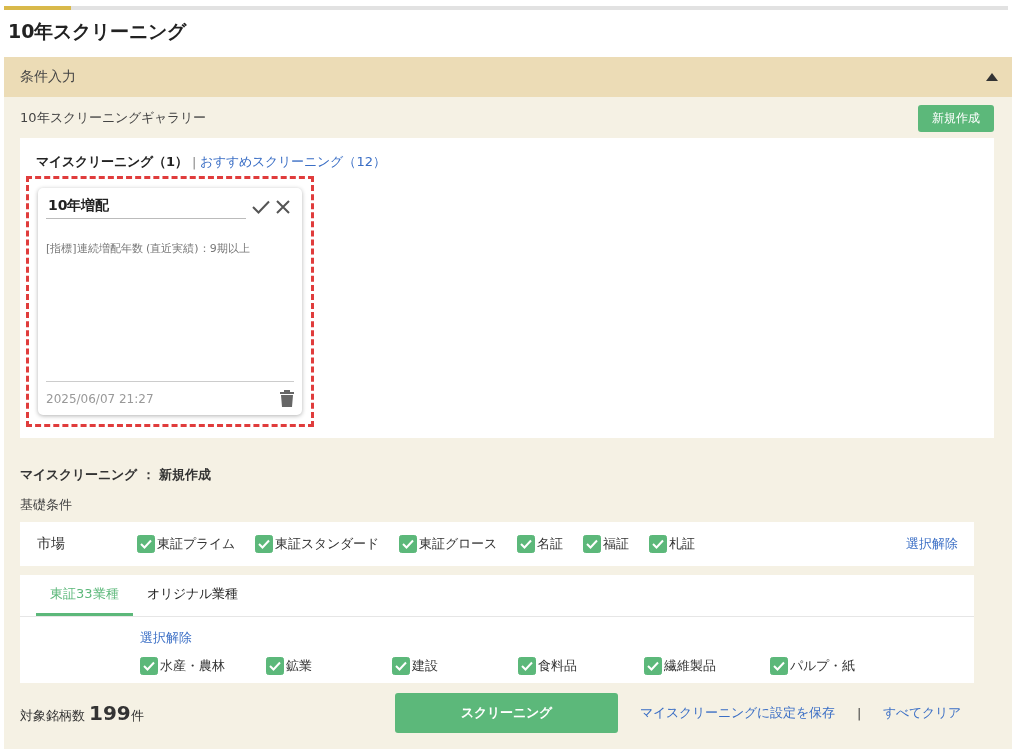 The height and width of the screenshot is (749, 1024). I want to click on market-checkbox: 東証プライム, so click(186, 544).